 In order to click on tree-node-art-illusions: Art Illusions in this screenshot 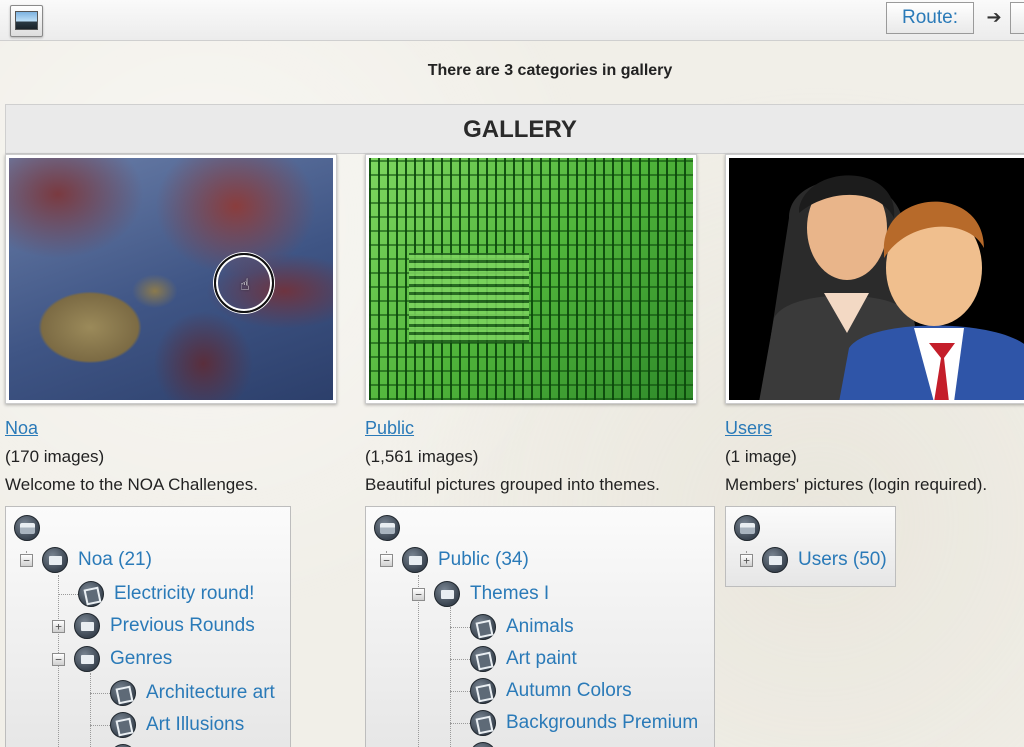, I will do `click(177, 725)`.